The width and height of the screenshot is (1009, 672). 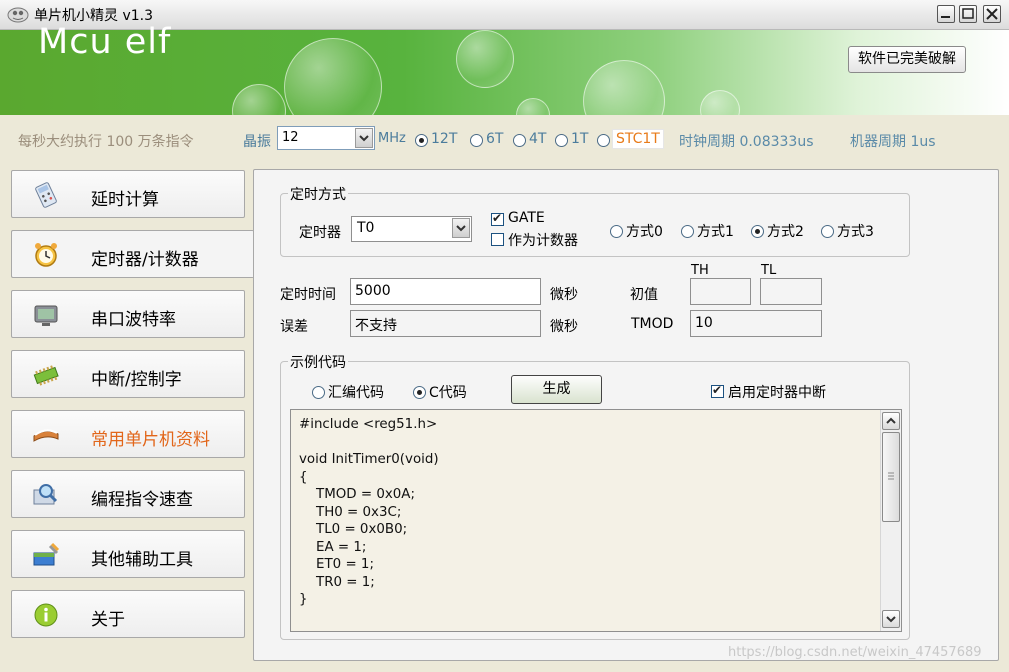 I want to click on info-icon, so click(x=46, y=615).